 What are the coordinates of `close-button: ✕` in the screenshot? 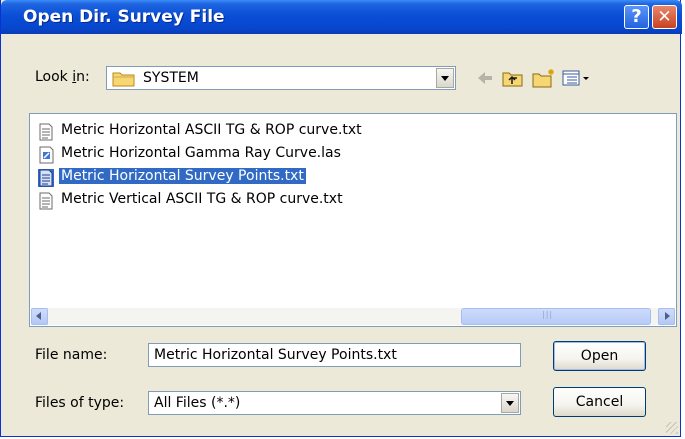 It's located at (664, 17).